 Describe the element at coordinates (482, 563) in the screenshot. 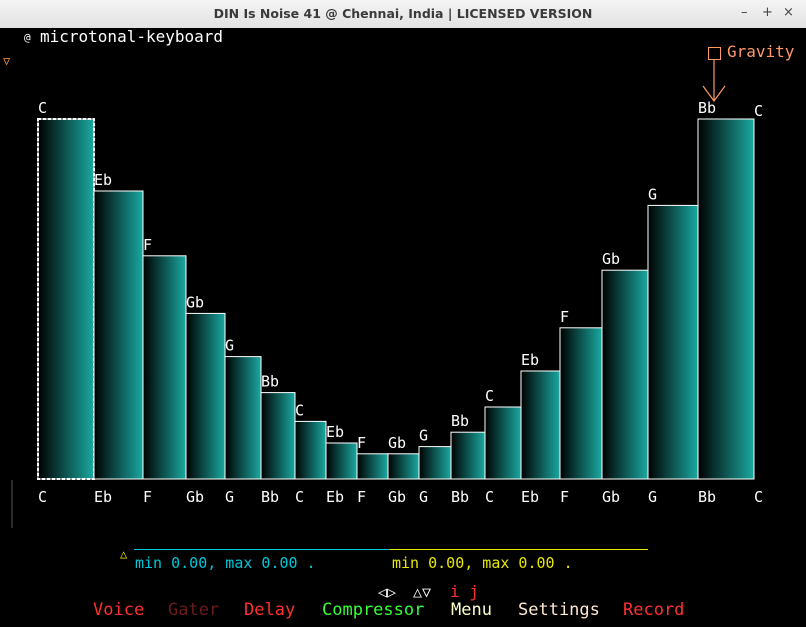

I see `range-right-text: min 0.00, max 0.00 .` at that location.